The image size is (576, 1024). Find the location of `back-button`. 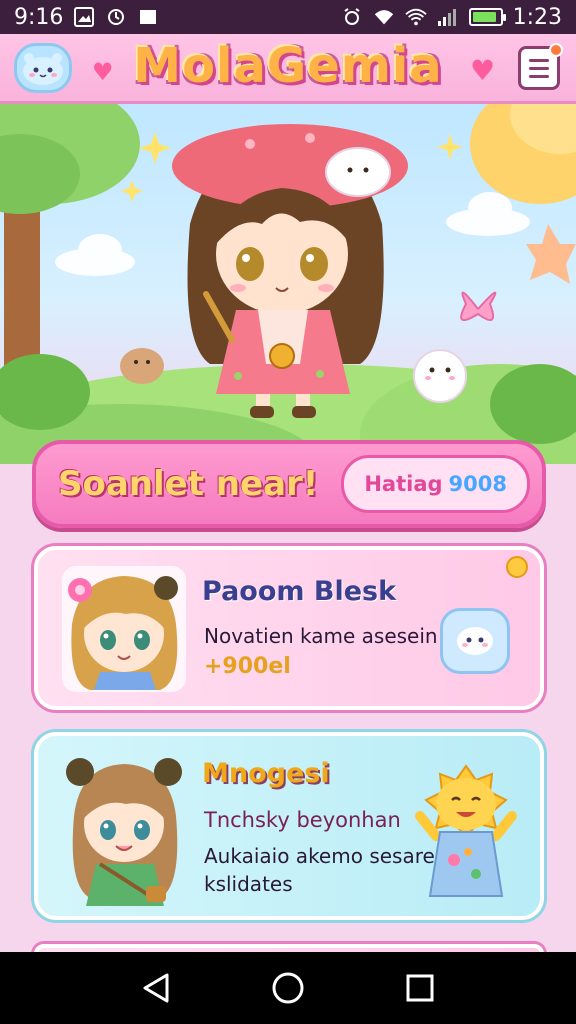

back-button is located at coordinates (156, 988).